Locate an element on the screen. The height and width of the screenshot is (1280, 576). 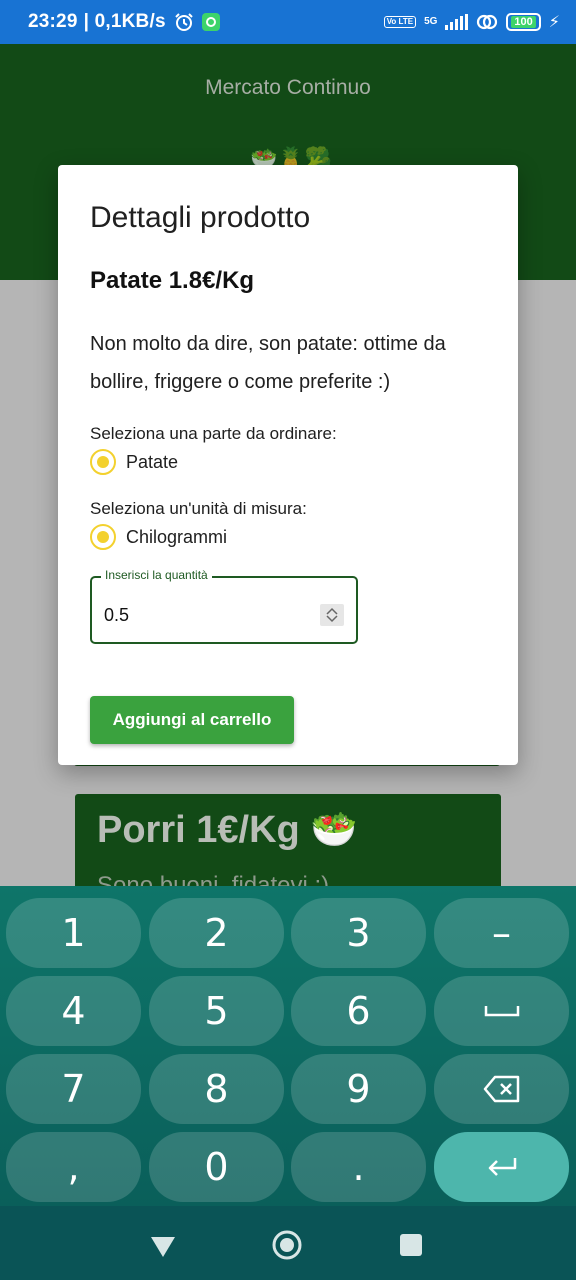
network-speed: | 0,1KB/s is located at coordinates (124, 21).